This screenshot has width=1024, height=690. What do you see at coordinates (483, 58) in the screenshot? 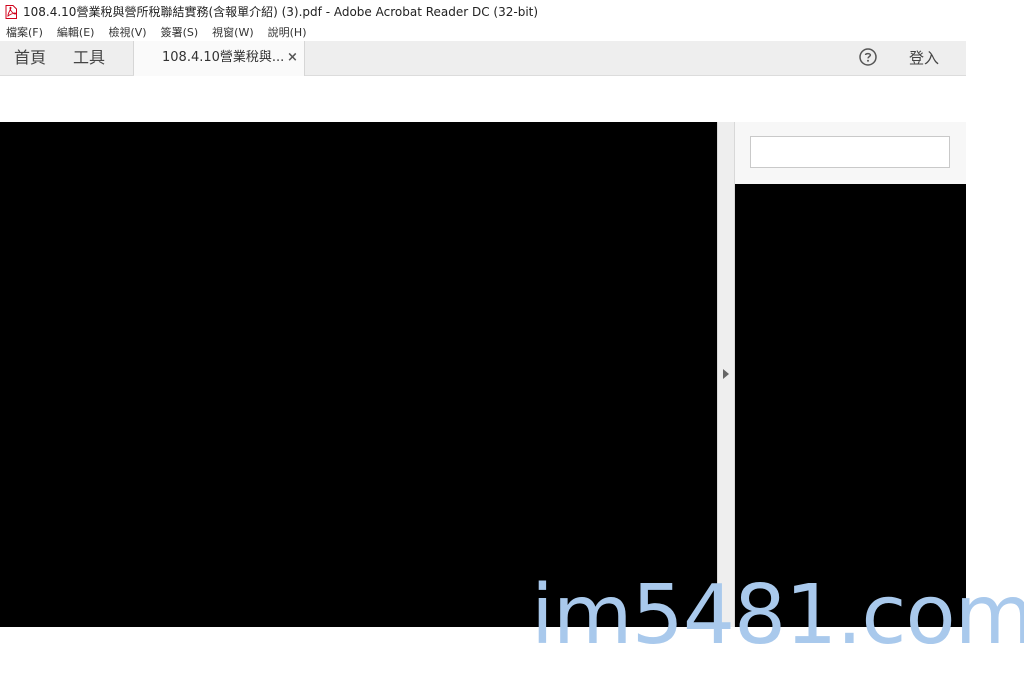
I see `nav-bar: 首頁 工具 108.4.10營業稅與... × 登入` at bounding box center [483, 58].